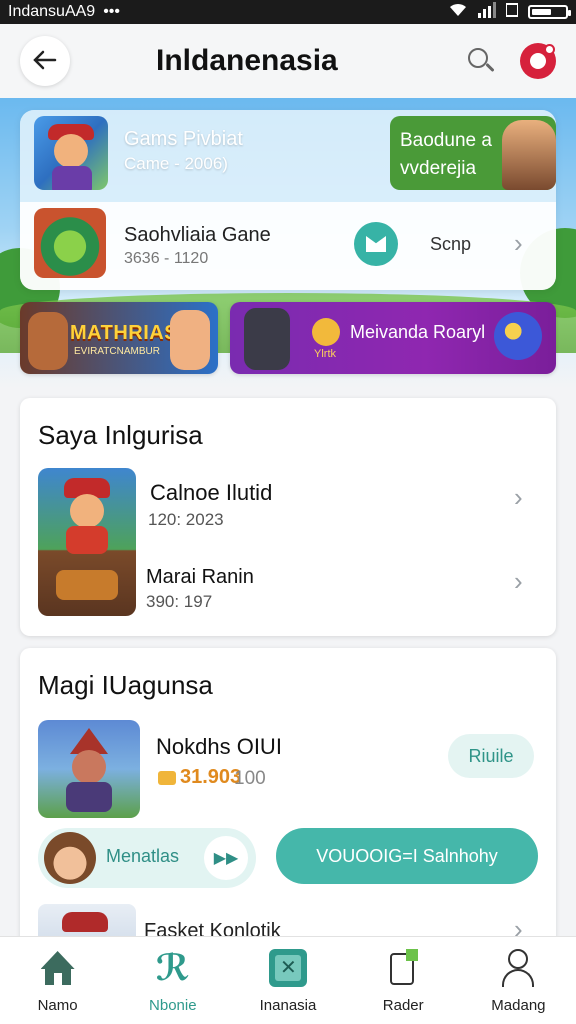 The width and height of the screenshot is (576, 1024). What do you see at coordinates (173, 1005) in the screenshot?
I see `nav-label: Nbonie` at bounding box center [173, 1005].